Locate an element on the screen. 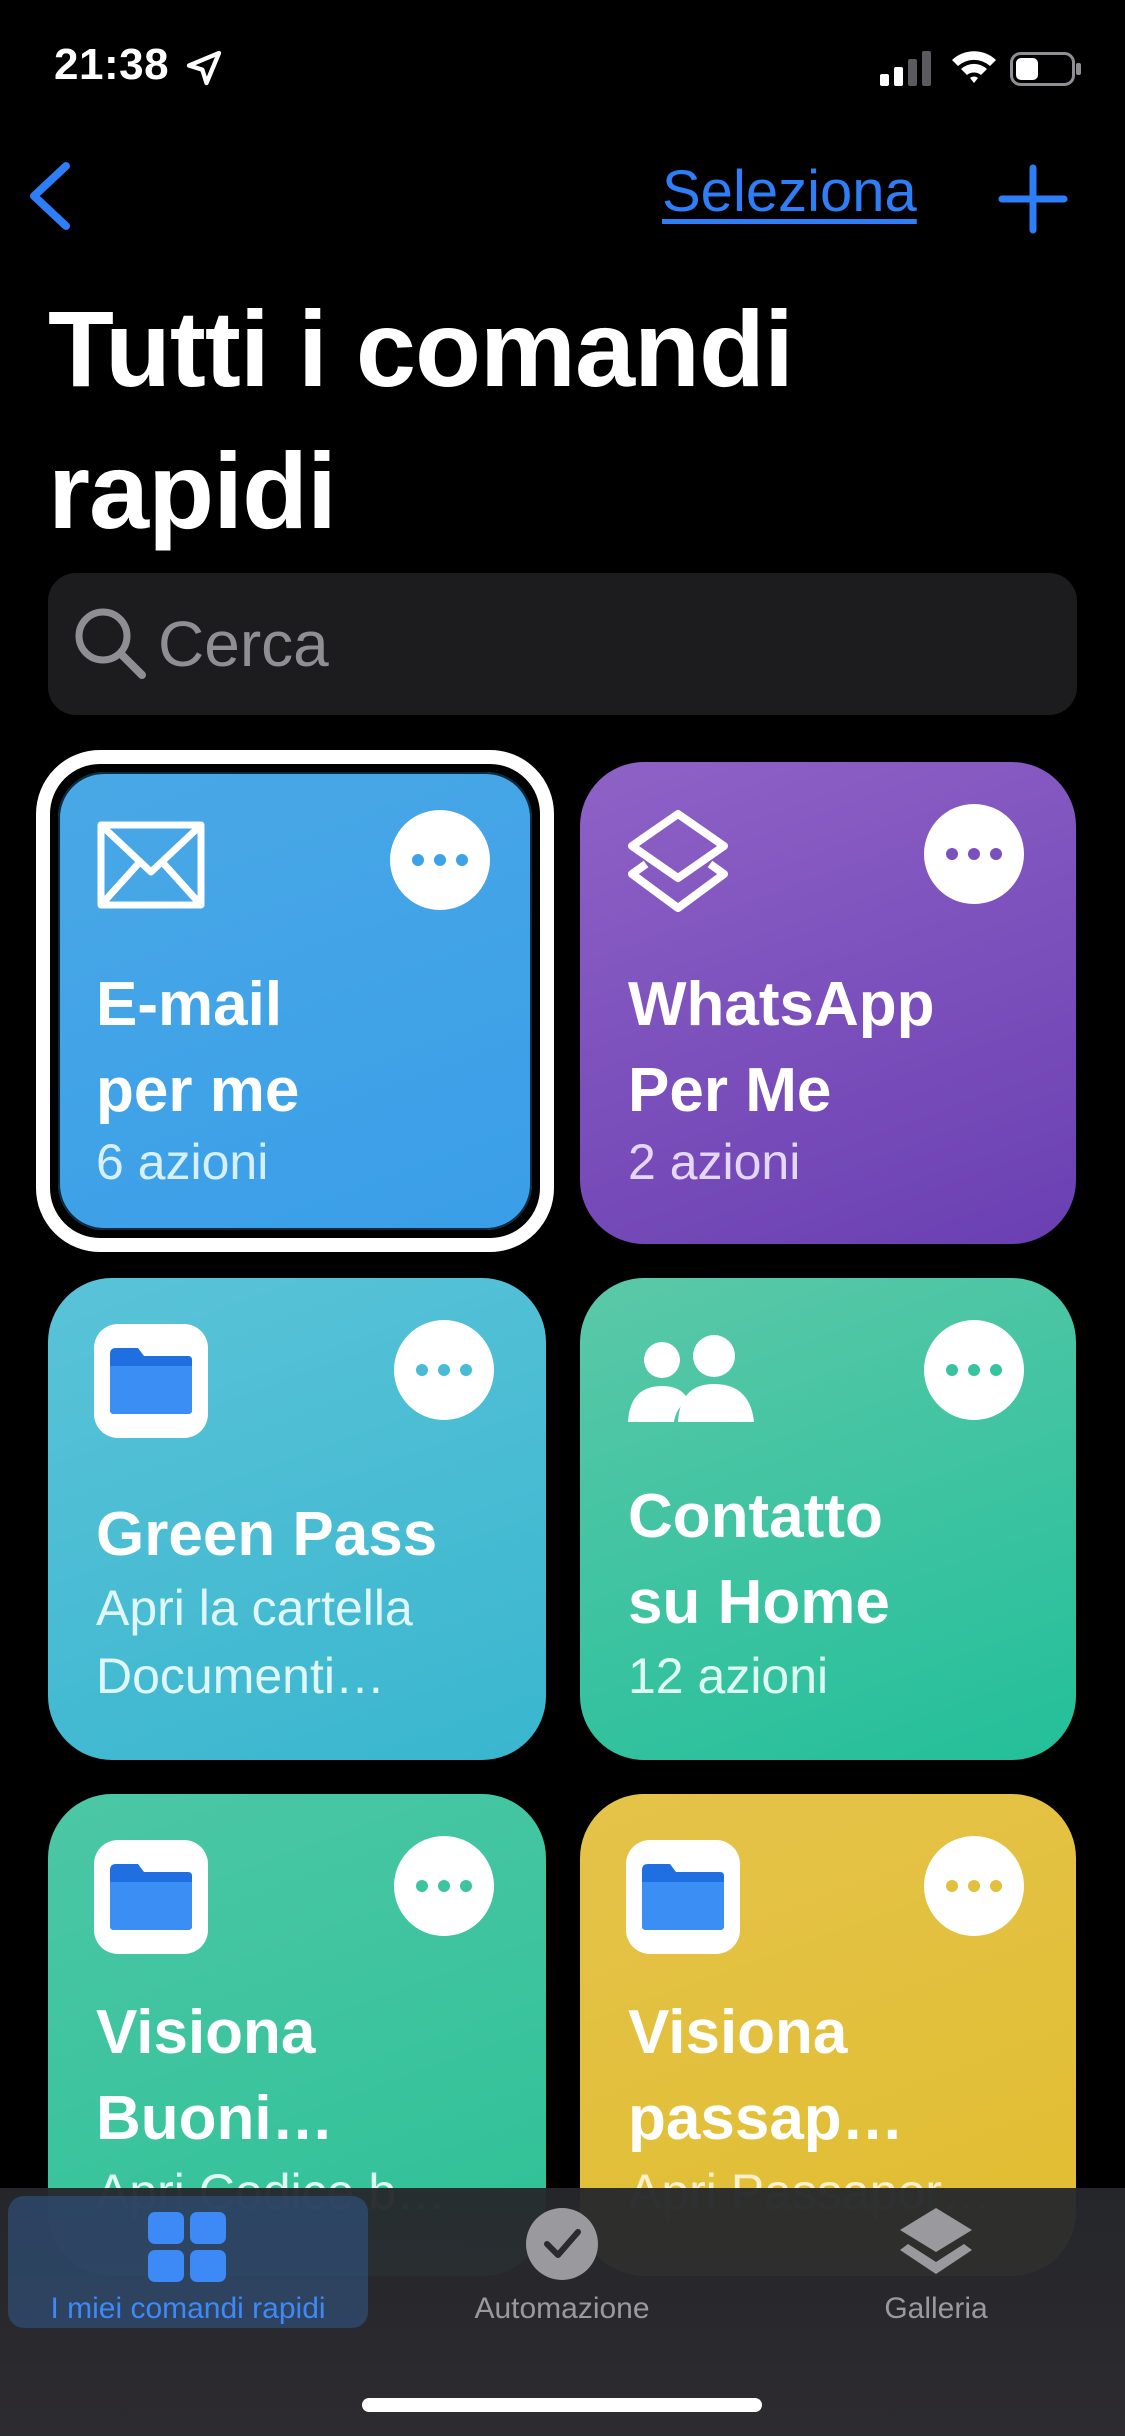 Image resolution: width=1125 pixels, height=2436 pixels. back-chevron-icon is located at coordinates (49, 196).